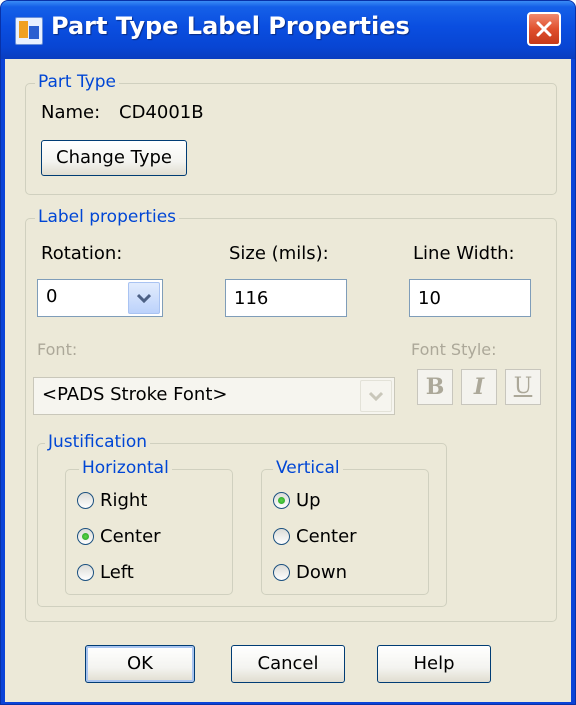  What do you see at coordinates (454, 349) in the screenshot?
I see `font-style-label: Font Style:` at bounding box center [454, 349].